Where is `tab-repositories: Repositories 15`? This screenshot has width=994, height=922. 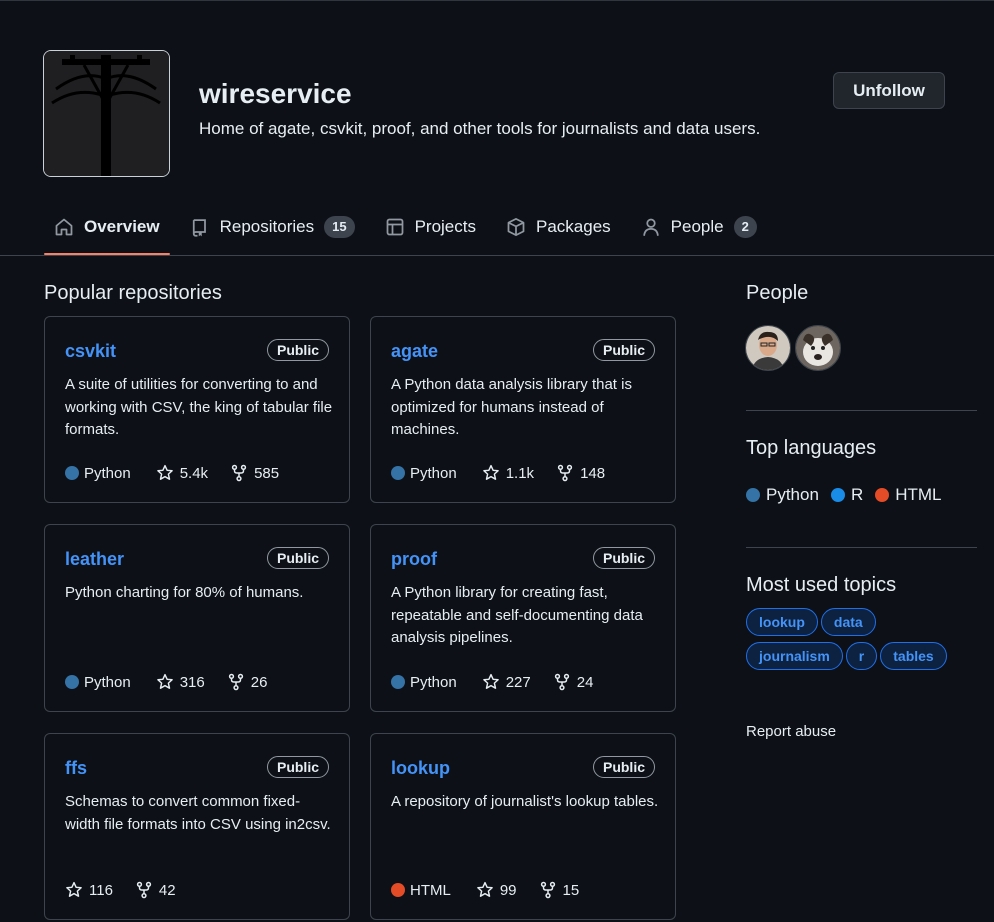
tab-repositories: Repositories 15 is located at coordinates (272, 227).